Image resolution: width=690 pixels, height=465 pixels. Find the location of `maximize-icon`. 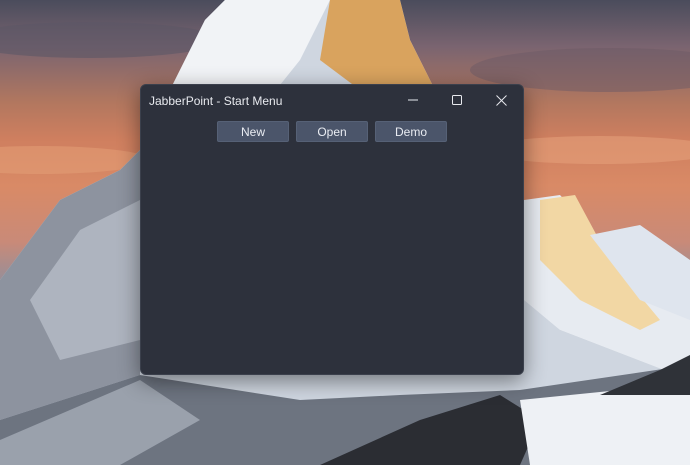

maximize-icon is located at coordinates (457, 100).